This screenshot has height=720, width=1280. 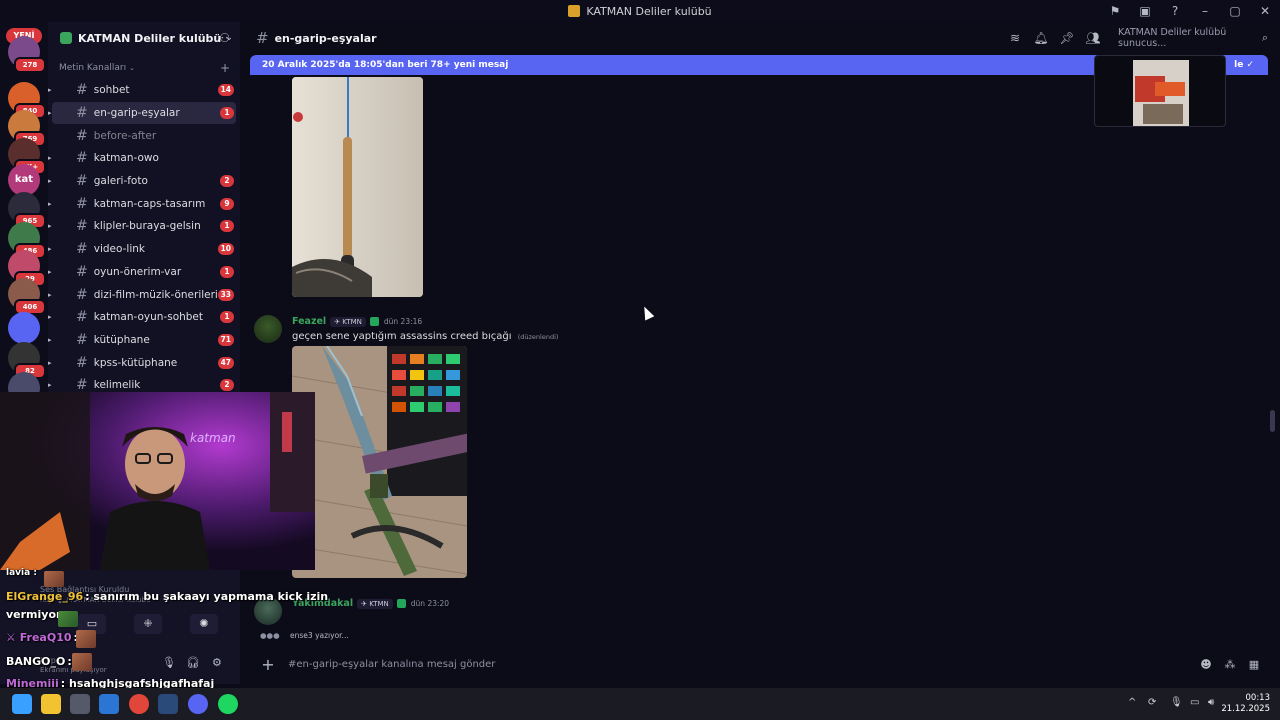 What do you see at coordinates (1206, 664) in the screenshot?
I see `emoji-icon: ☻` at bounding box center [1206, 664].